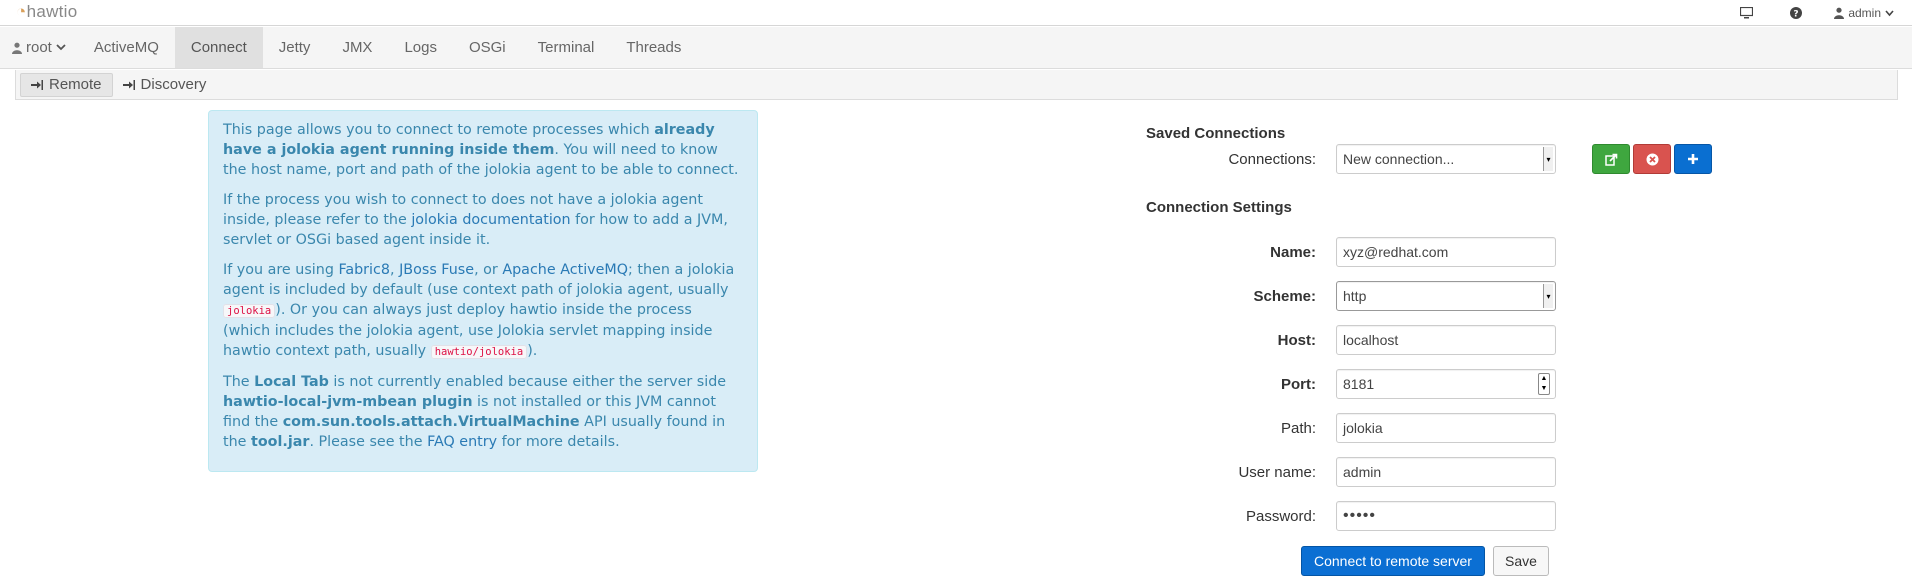 This screenshot has height=581, width=1912. I want to click on password-label: Password:, so click(1280, 516).